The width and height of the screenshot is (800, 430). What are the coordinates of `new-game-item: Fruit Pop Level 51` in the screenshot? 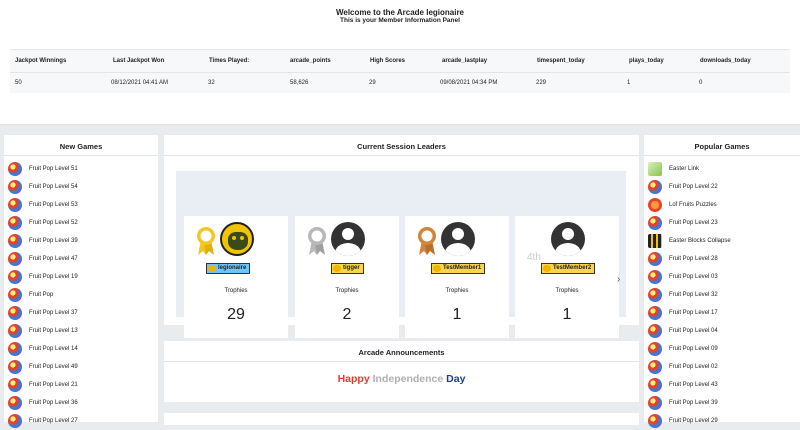 It's located at (81, 169).